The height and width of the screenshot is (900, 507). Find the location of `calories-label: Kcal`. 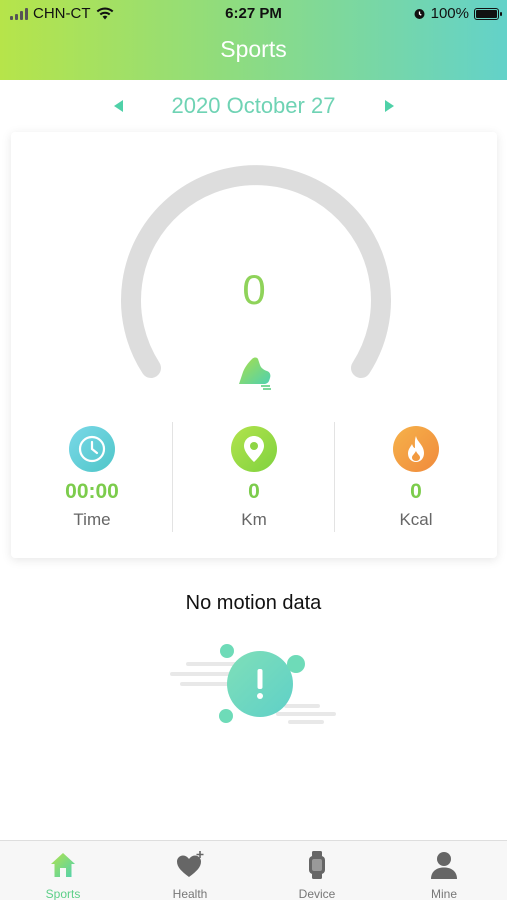

calories-label: Kcal is located at coordinates (416, 519).